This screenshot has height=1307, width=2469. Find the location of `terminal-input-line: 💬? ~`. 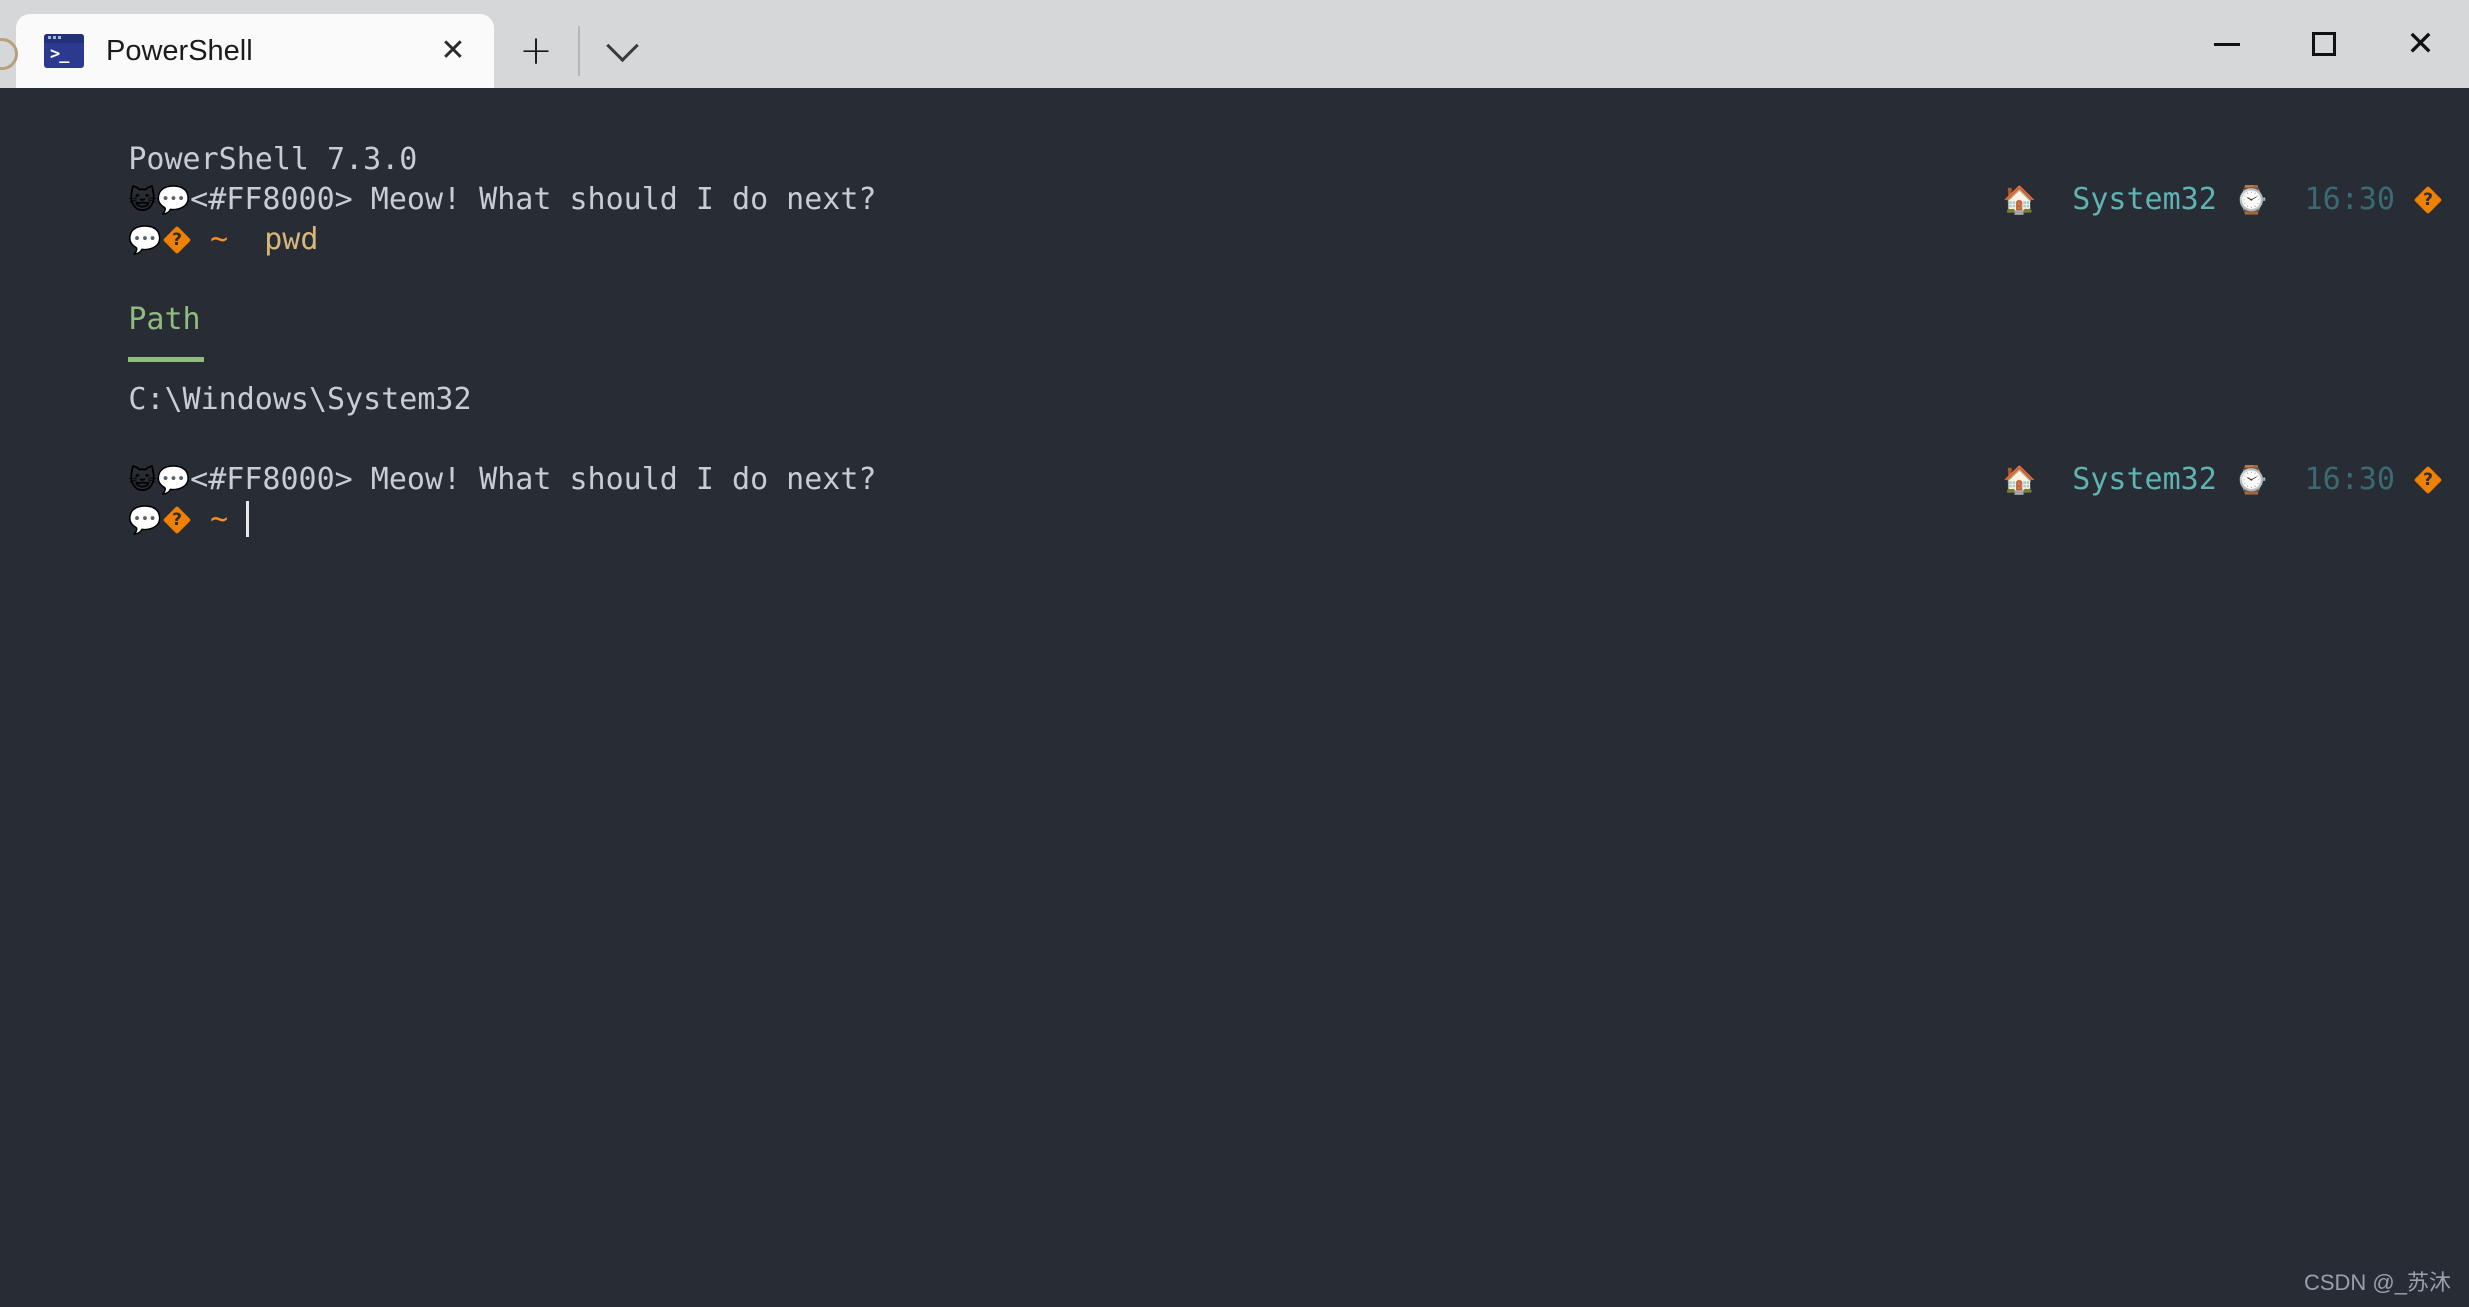

terminal-input-line: 💬? ~ is located at coordinates (1234, 498).